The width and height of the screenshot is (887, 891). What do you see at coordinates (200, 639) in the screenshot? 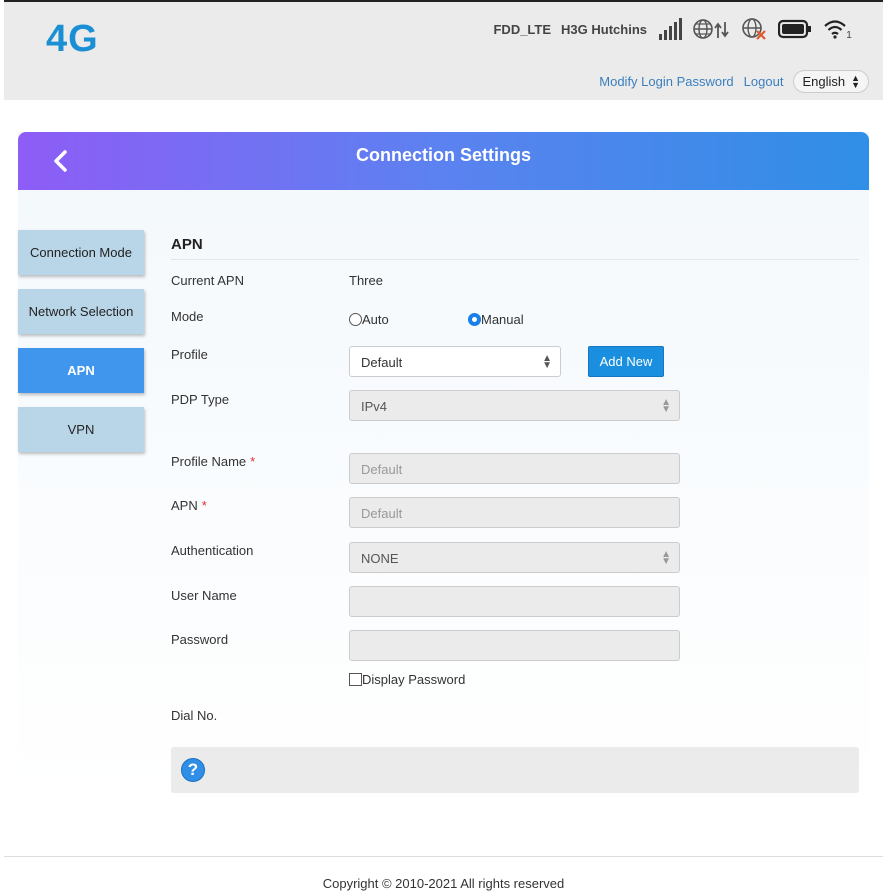
I see `password-label: Password` at bounding box center [200, 639].